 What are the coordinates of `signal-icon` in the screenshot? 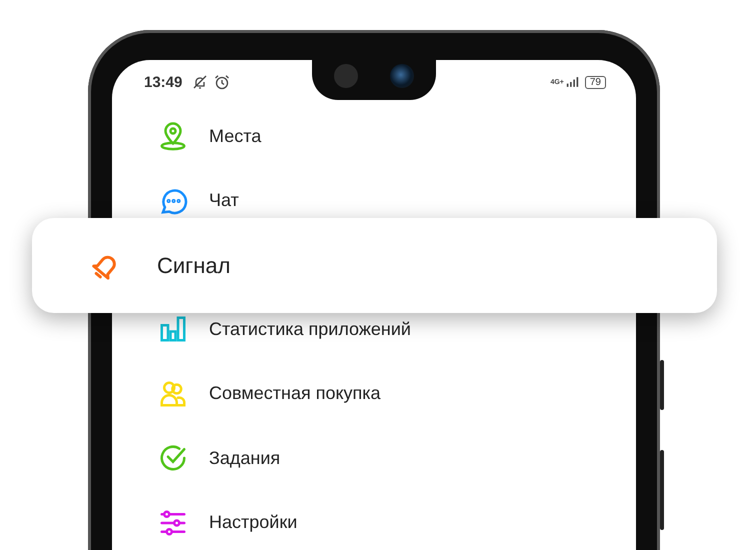 It's located at (572, 82).